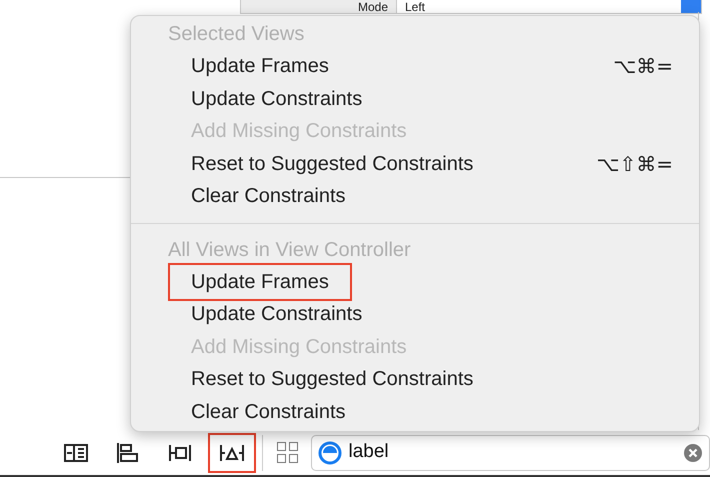  I want to click on resolve-icon, so click(232, 452).